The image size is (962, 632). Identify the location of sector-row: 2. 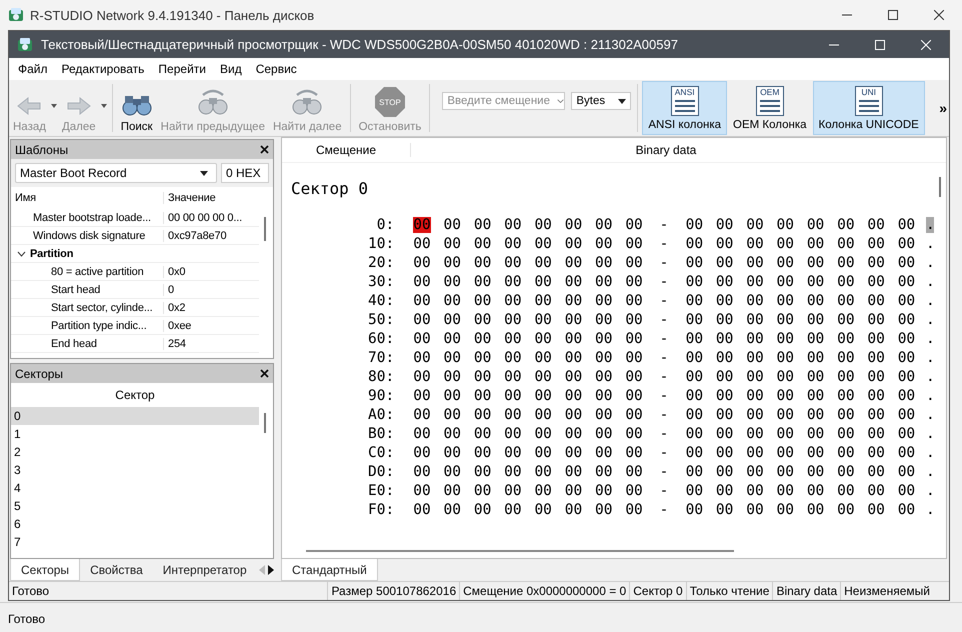
(135, 452).